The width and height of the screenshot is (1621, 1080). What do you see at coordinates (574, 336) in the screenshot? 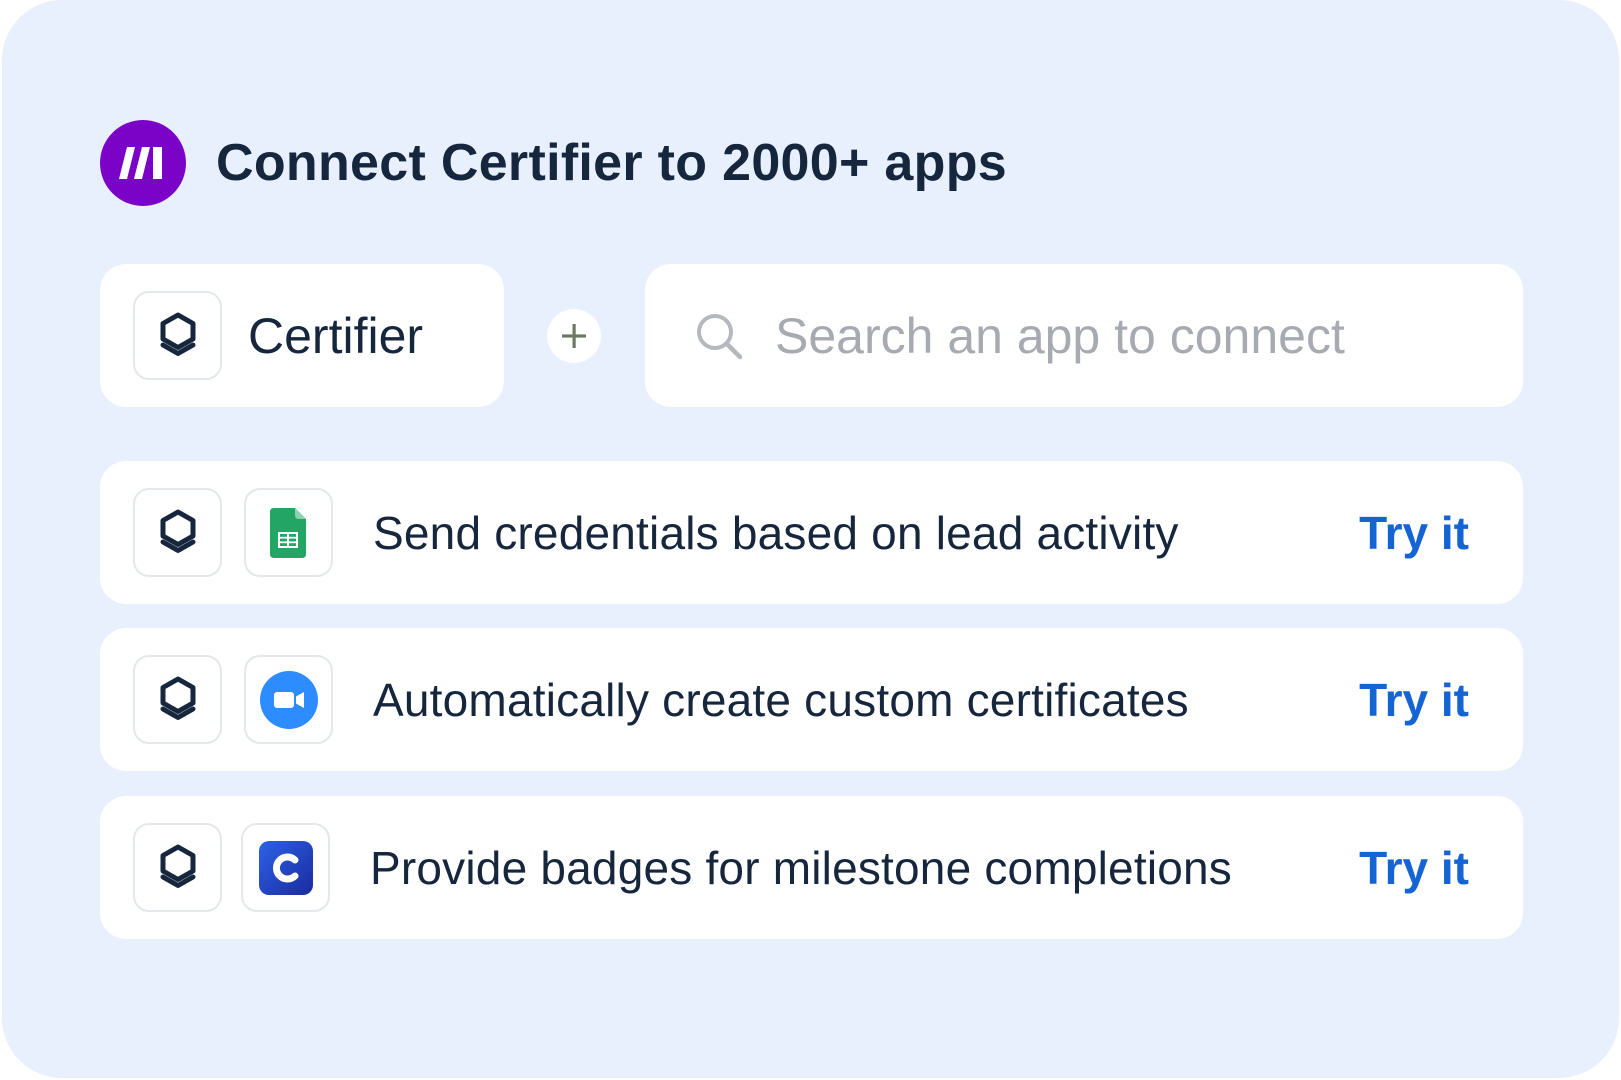
I see `plus-icon` at bounding box center [574, 336].